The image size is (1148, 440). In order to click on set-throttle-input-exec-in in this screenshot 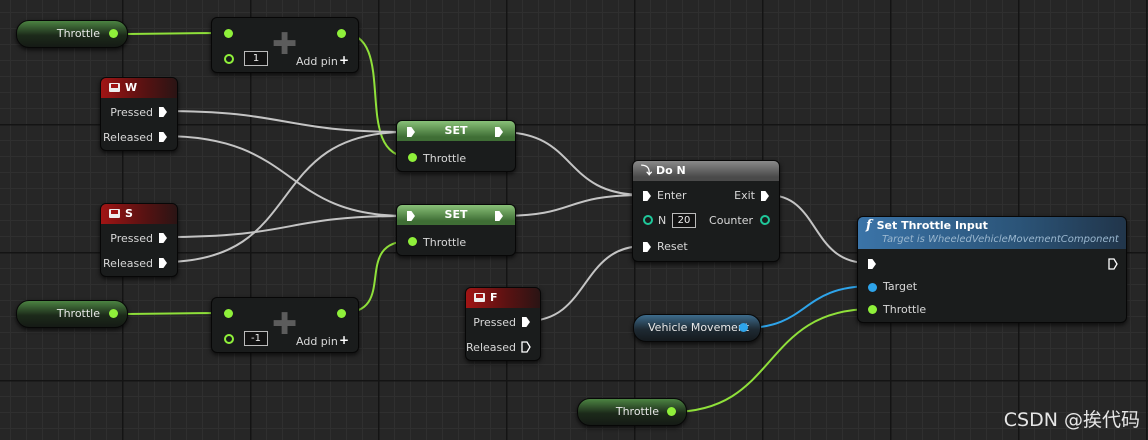, I will do `click(872, 264)`.